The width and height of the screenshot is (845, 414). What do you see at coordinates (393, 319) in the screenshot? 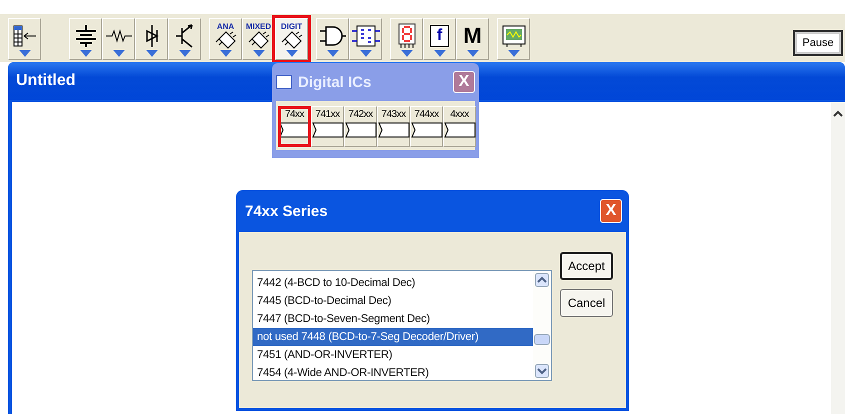
I see `list-item: 7447 (BCD-to-Seven-Segment Dec)` at bounding box center [393, 319].